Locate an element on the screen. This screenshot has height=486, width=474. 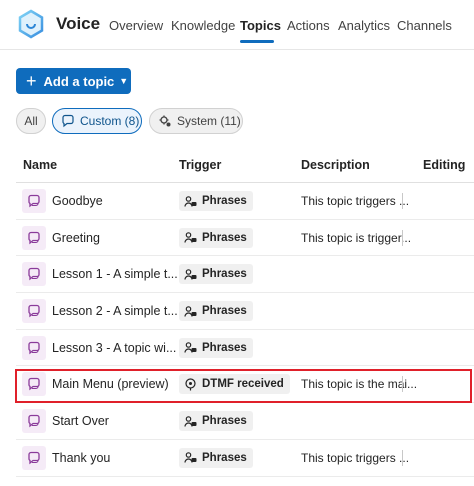
table-row: Lesson 2 - A simple t... Phrases is located at coordinates (245, 311).